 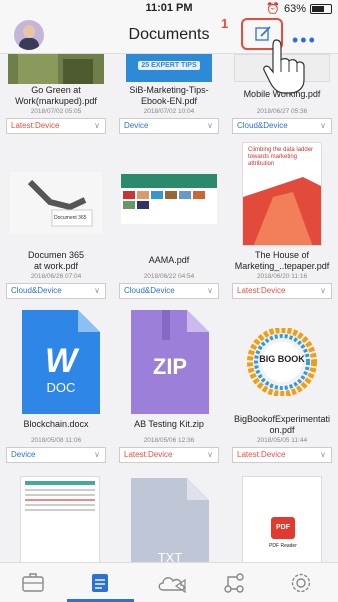 What do you see at coordinates (282, 255) in the screenshot?
I see `file-name: The House of` at bounding box center [282, 255].